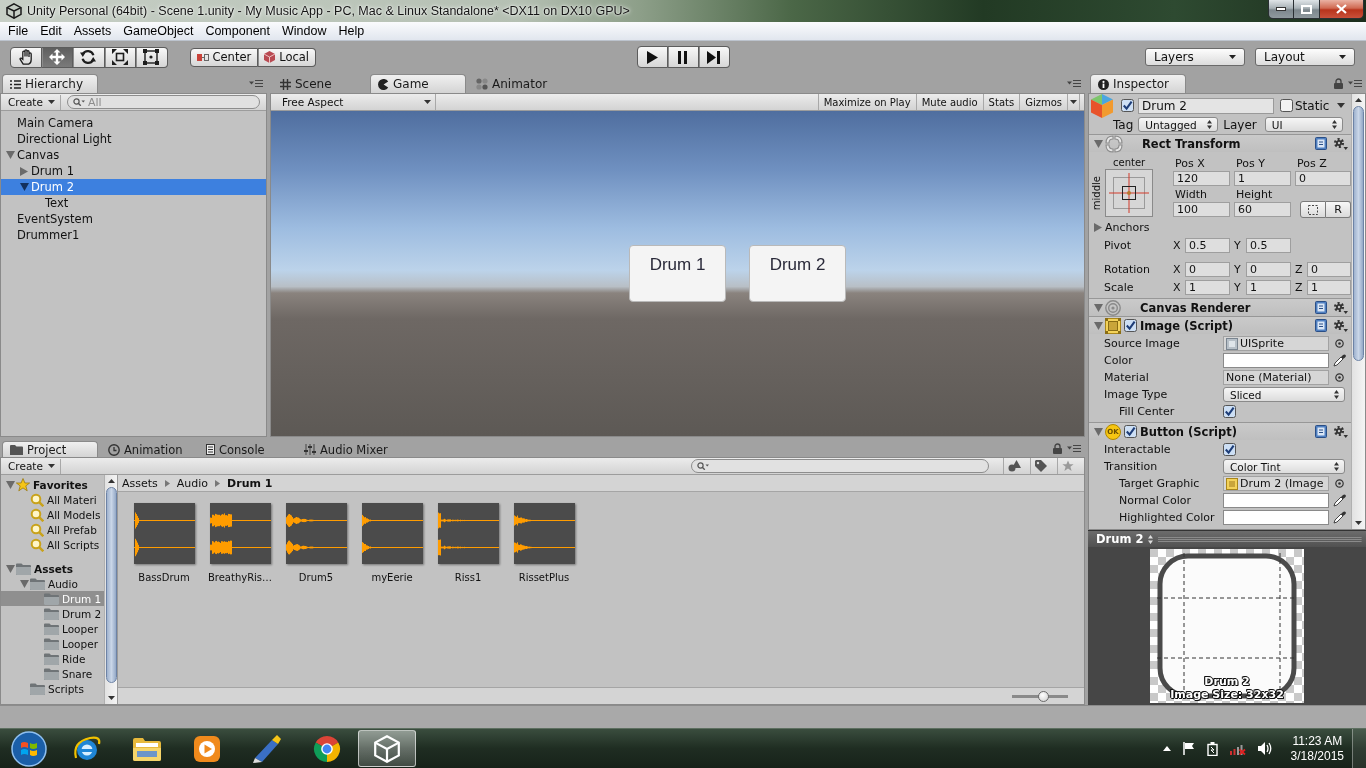 The height and width of the screenshot is (768, 1366). What do you see at coordinates (1120, 539) in the screenshot?
I see `preview-title: Drum 2` at bounding box center [1120, 539].